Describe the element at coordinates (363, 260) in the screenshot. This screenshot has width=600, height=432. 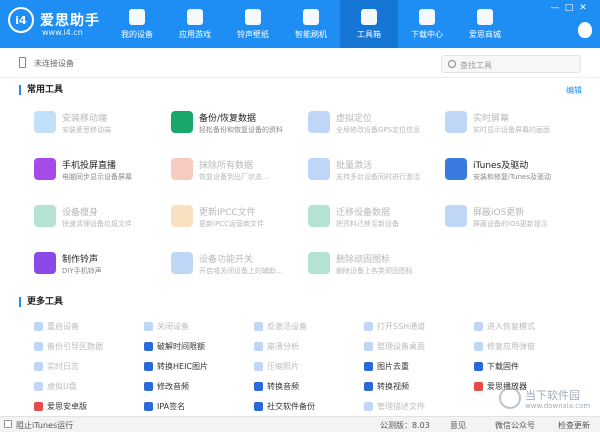
I see `tool-name: 删除顽固图标` at that location.